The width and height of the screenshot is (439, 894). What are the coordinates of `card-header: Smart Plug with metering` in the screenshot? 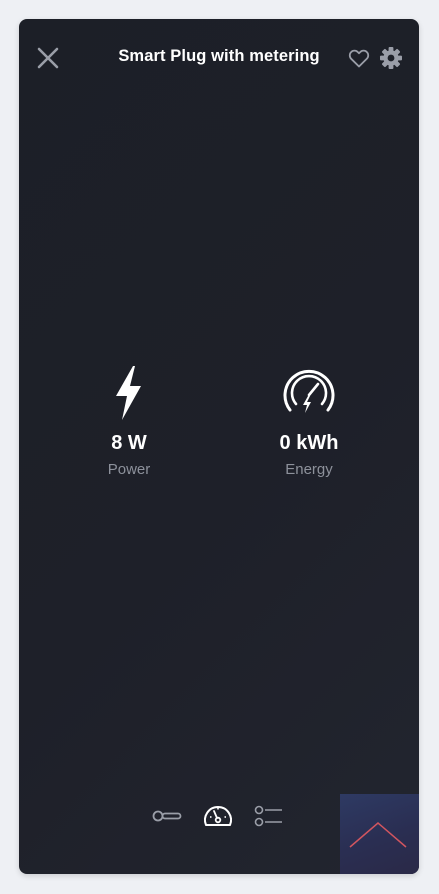 It's located at (219, 57).